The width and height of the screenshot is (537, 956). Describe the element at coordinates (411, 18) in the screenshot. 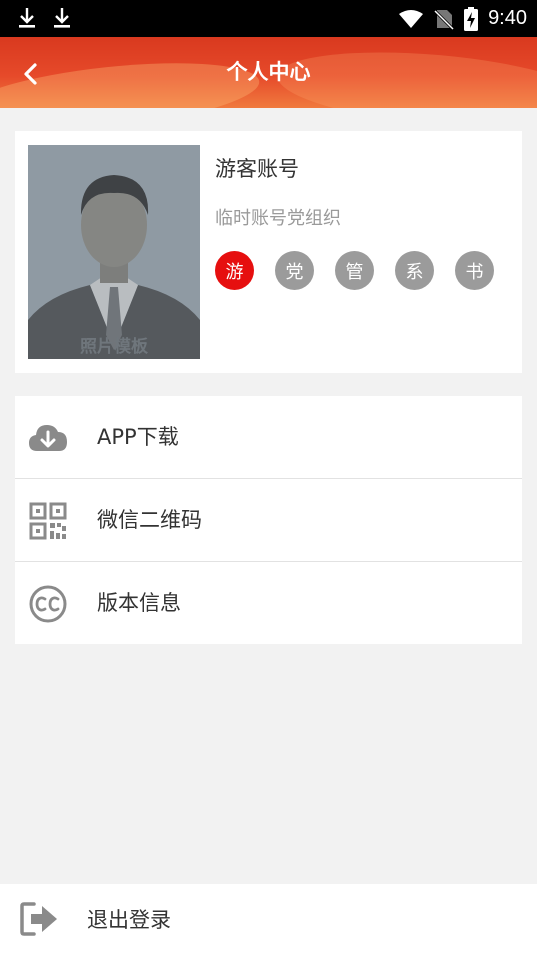

I see `wifi-icon` at that location.